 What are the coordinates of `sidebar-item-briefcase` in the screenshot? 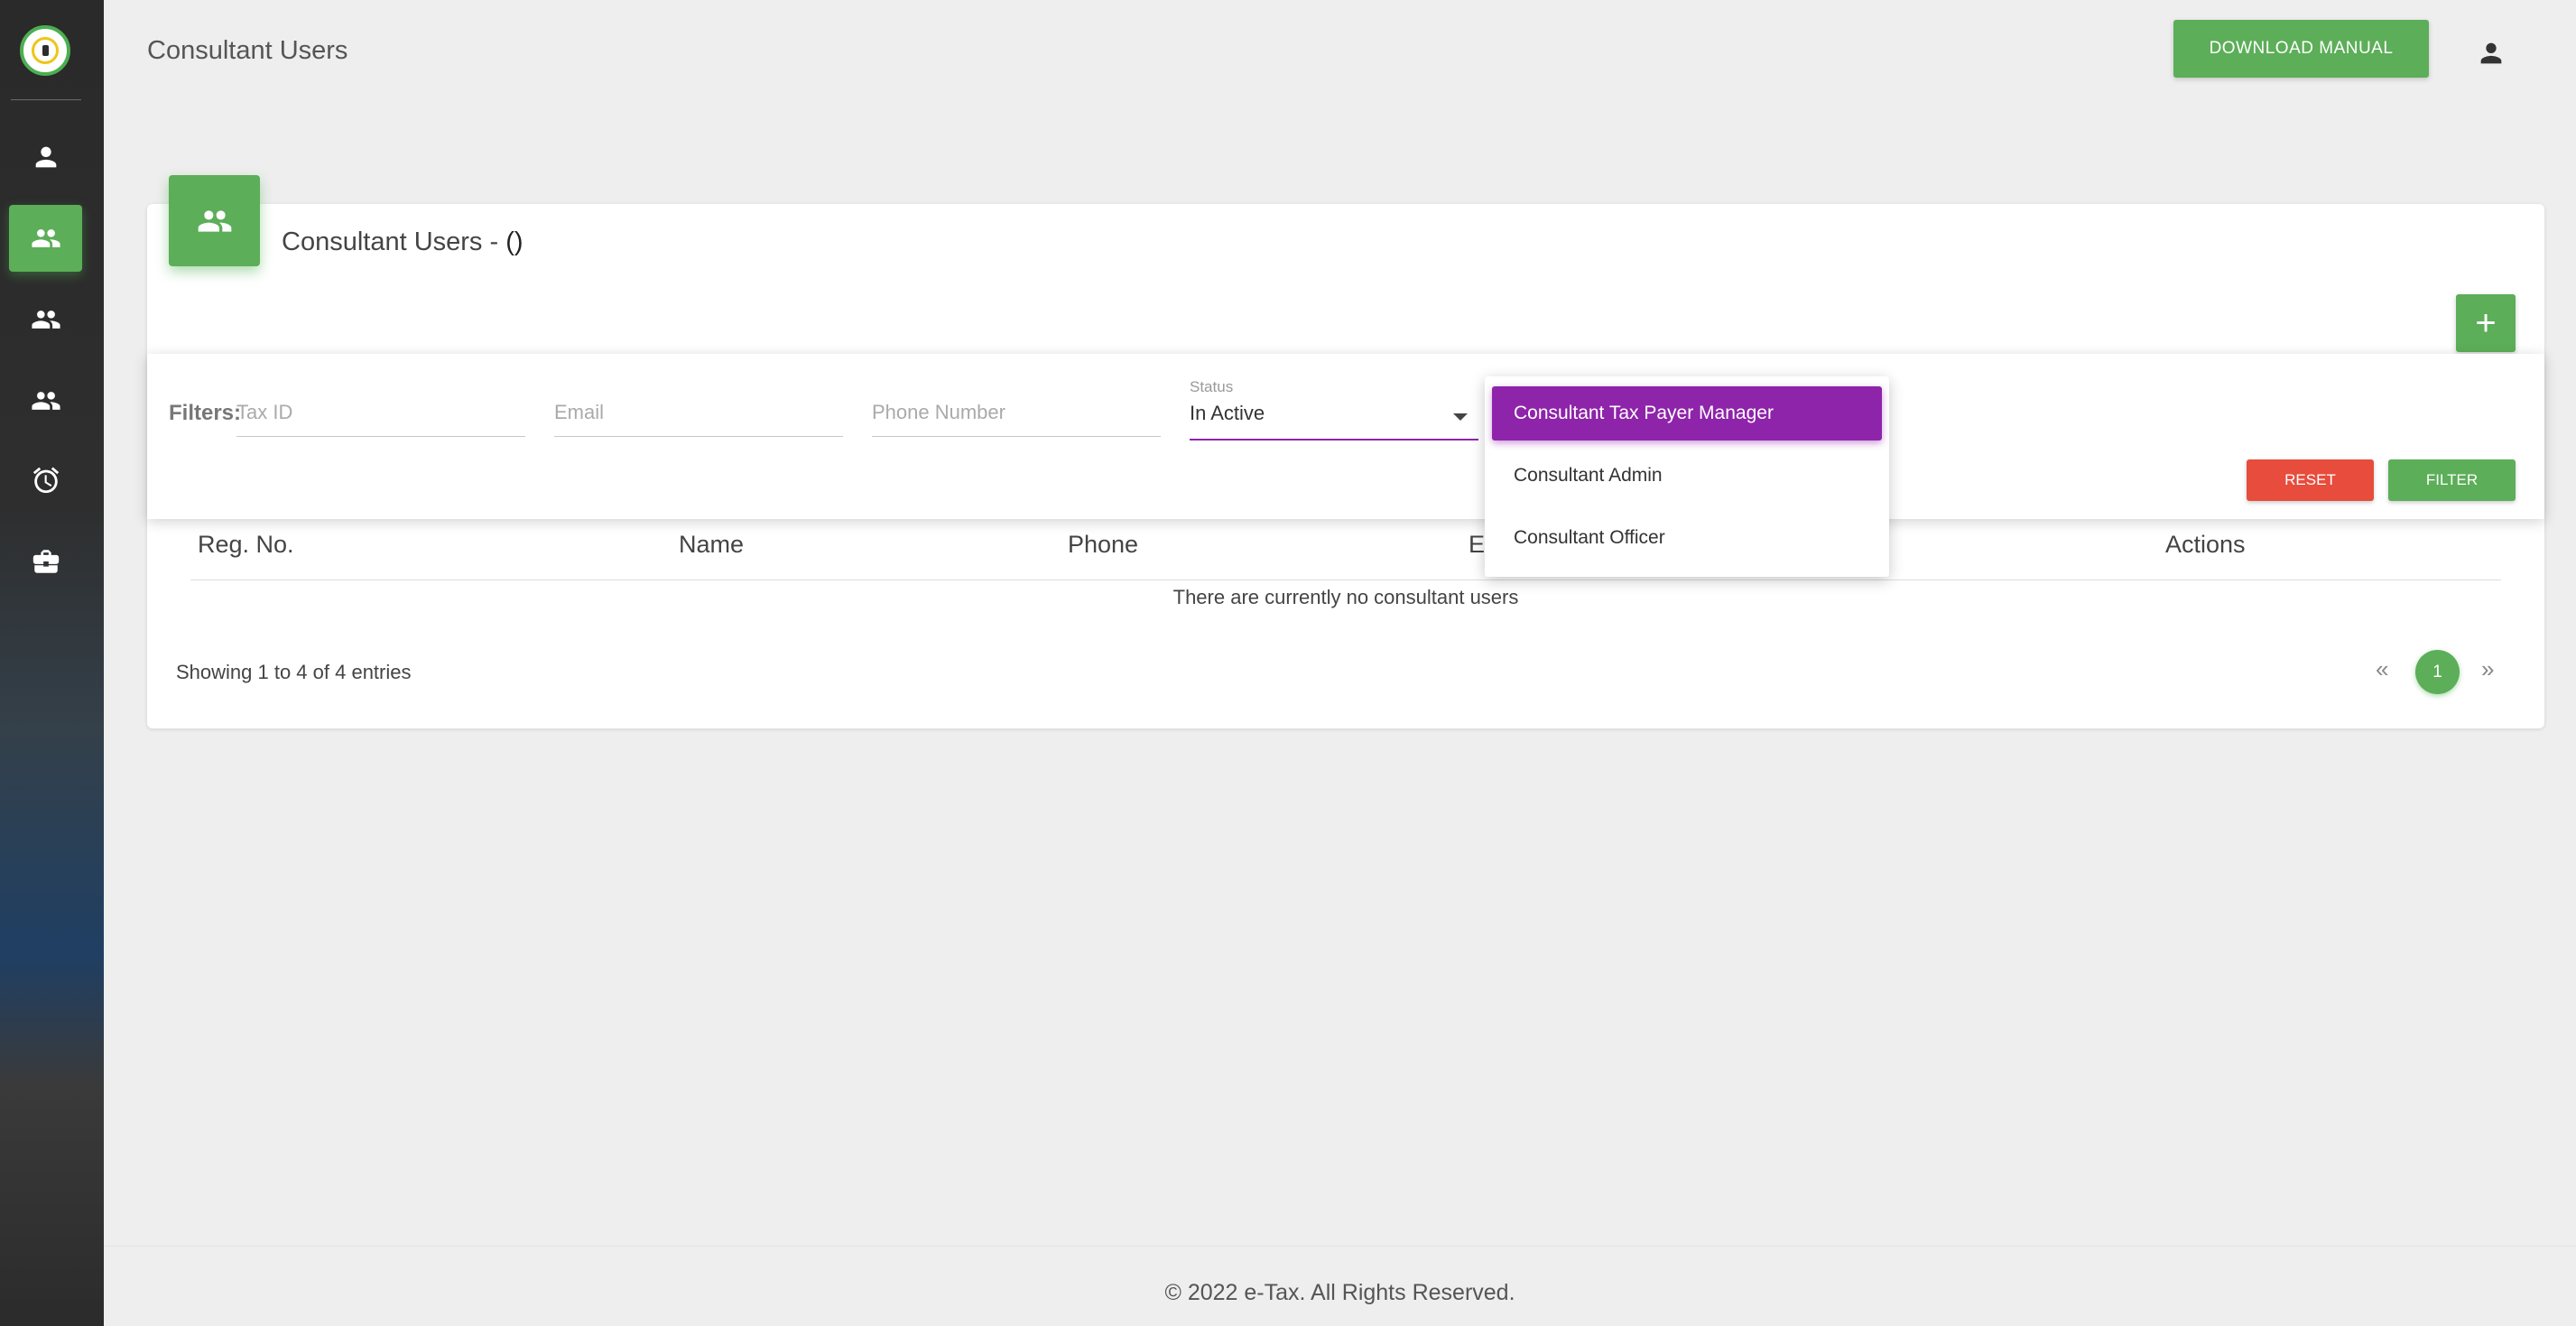 It's located at (45, 561).